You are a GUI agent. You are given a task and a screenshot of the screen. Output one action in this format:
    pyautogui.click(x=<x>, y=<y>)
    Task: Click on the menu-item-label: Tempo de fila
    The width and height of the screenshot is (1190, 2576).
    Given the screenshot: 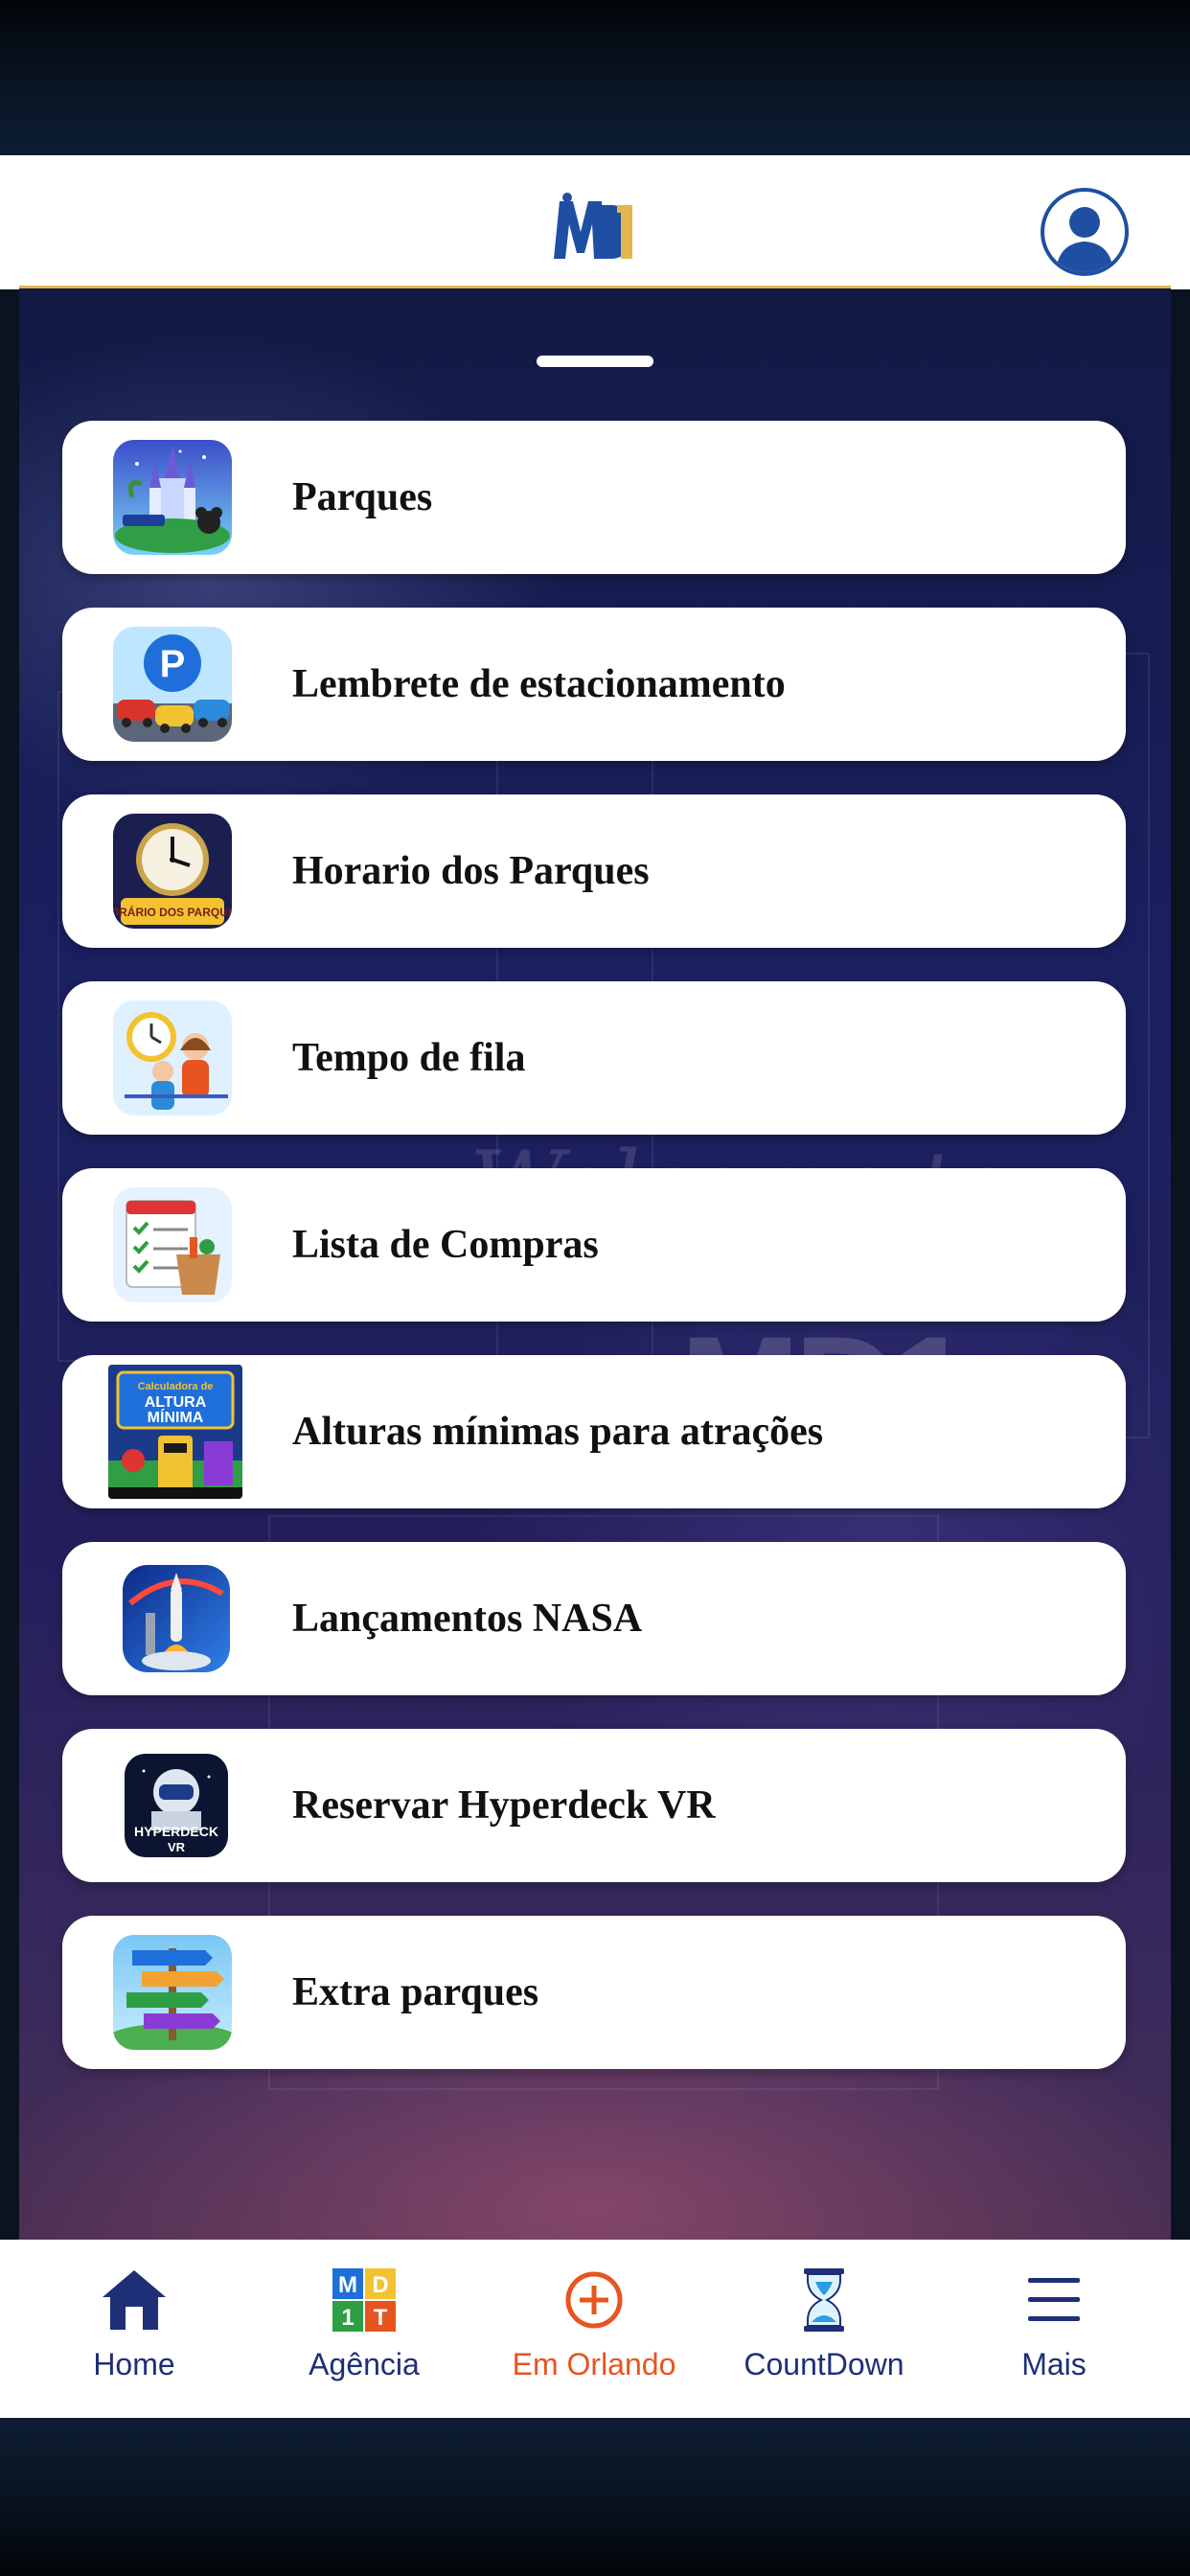 What is the action you would take?
    pyautogui.click(x=409, y=1058)
    